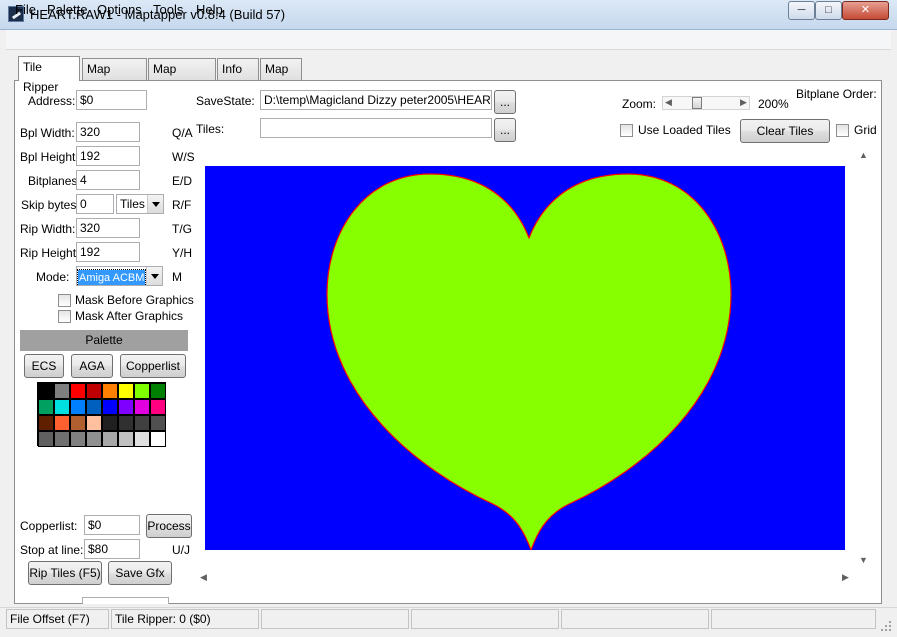  Describe the element at coordinates (626, 130) in the screenshot. I see `use-loaded-tiles-checkbox` at that location.